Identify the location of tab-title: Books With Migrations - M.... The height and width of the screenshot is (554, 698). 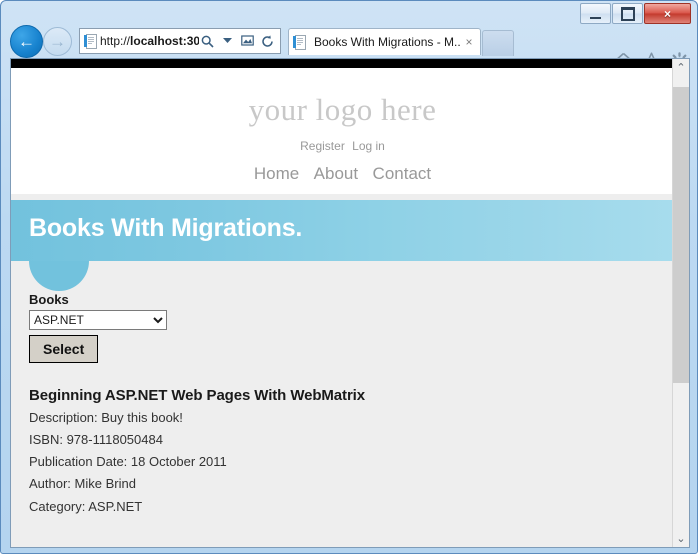
(387, 42).